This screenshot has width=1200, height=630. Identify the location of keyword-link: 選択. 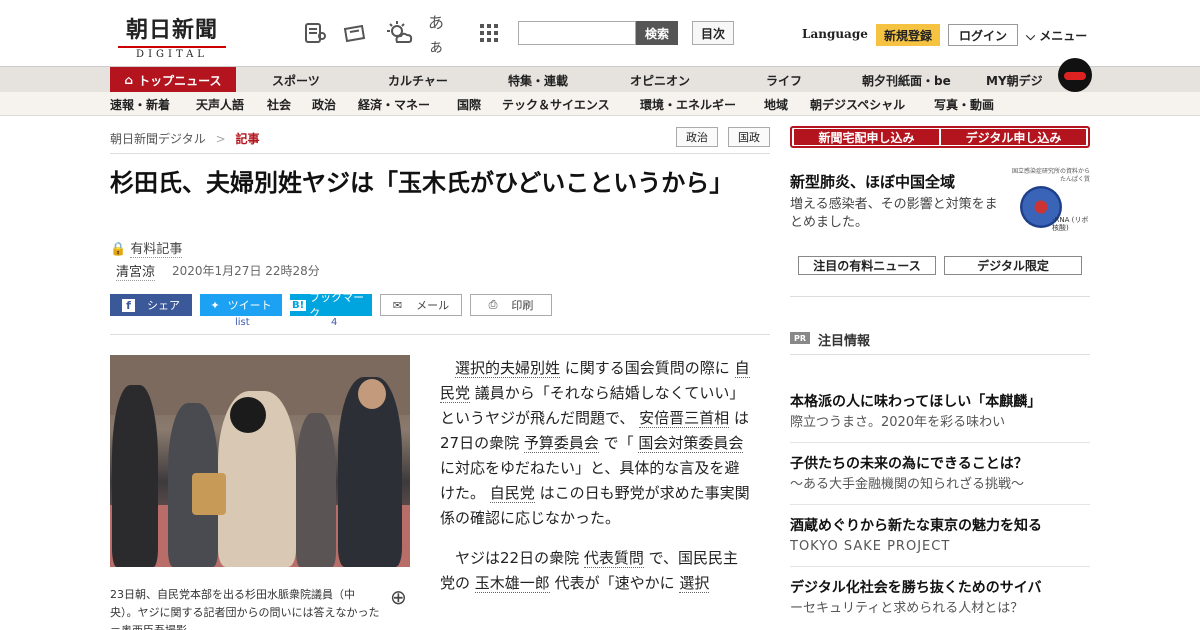
(694, 583).